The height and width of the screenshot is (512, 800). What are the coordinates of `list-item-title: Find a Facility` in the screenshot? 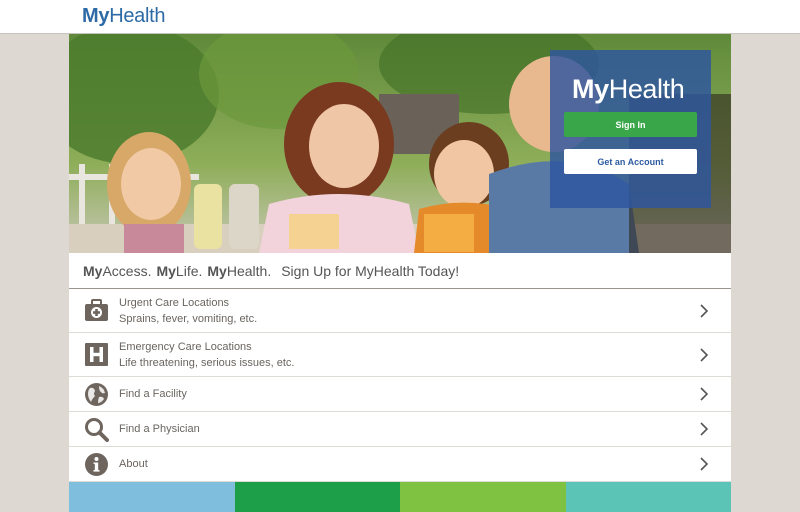 It's located at (153, 394).